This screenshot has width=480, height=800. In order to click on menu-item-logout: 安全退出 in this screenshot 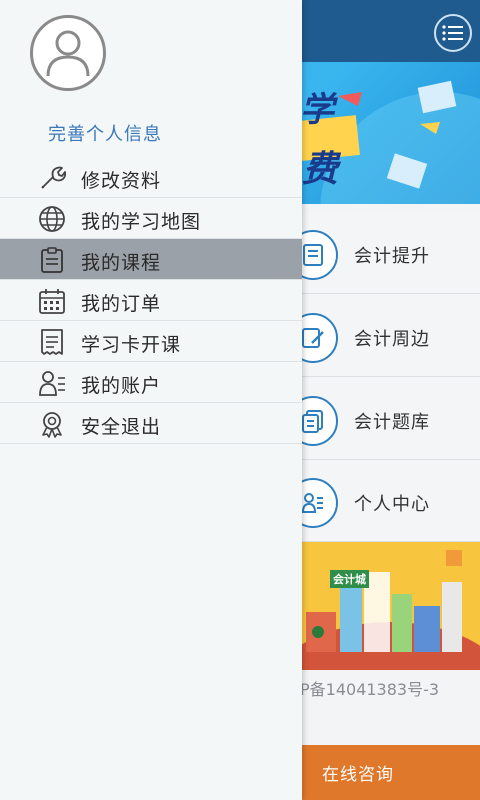, I will do `click(151, 423)`.